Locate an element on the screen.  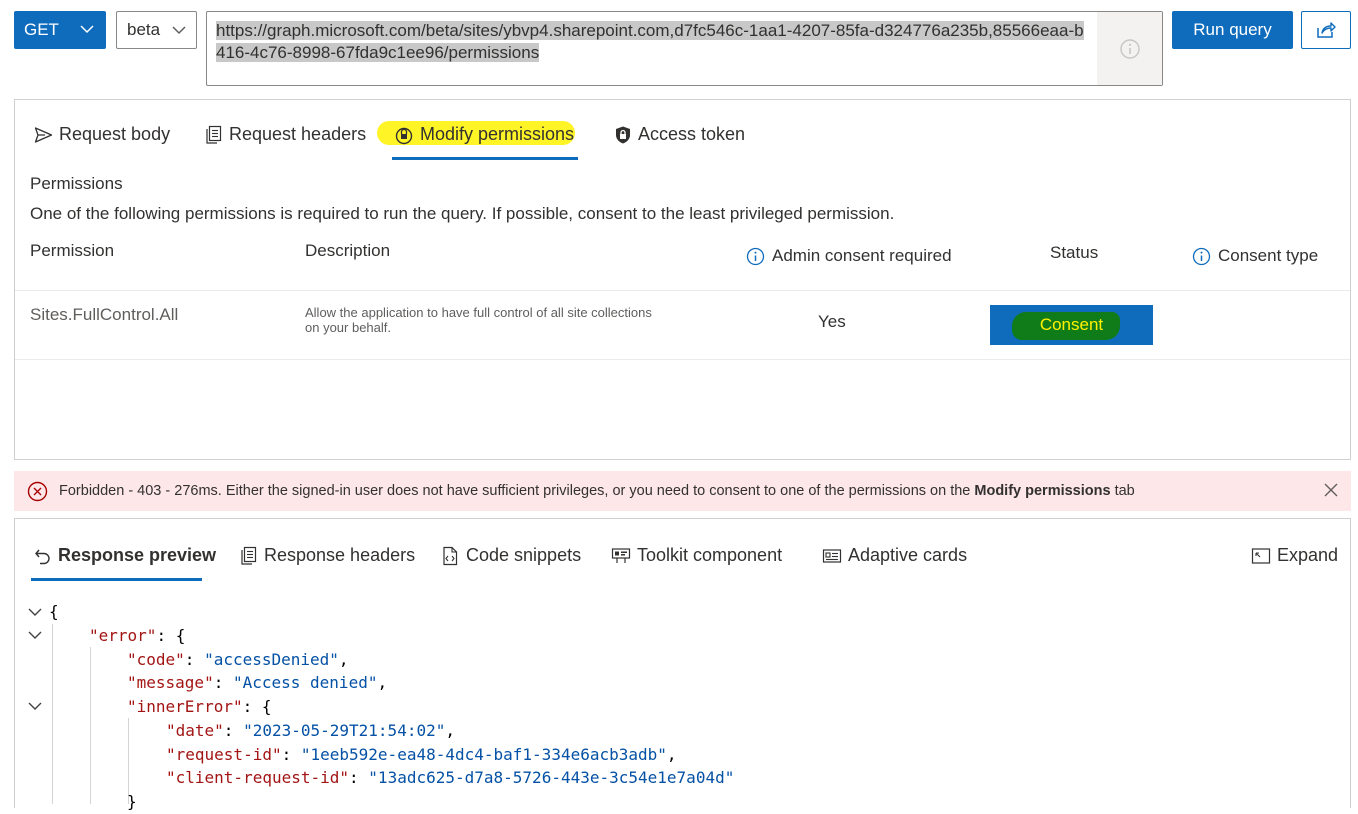
column-header-consent-type: Consent type is located at coordinates (1255, 256).